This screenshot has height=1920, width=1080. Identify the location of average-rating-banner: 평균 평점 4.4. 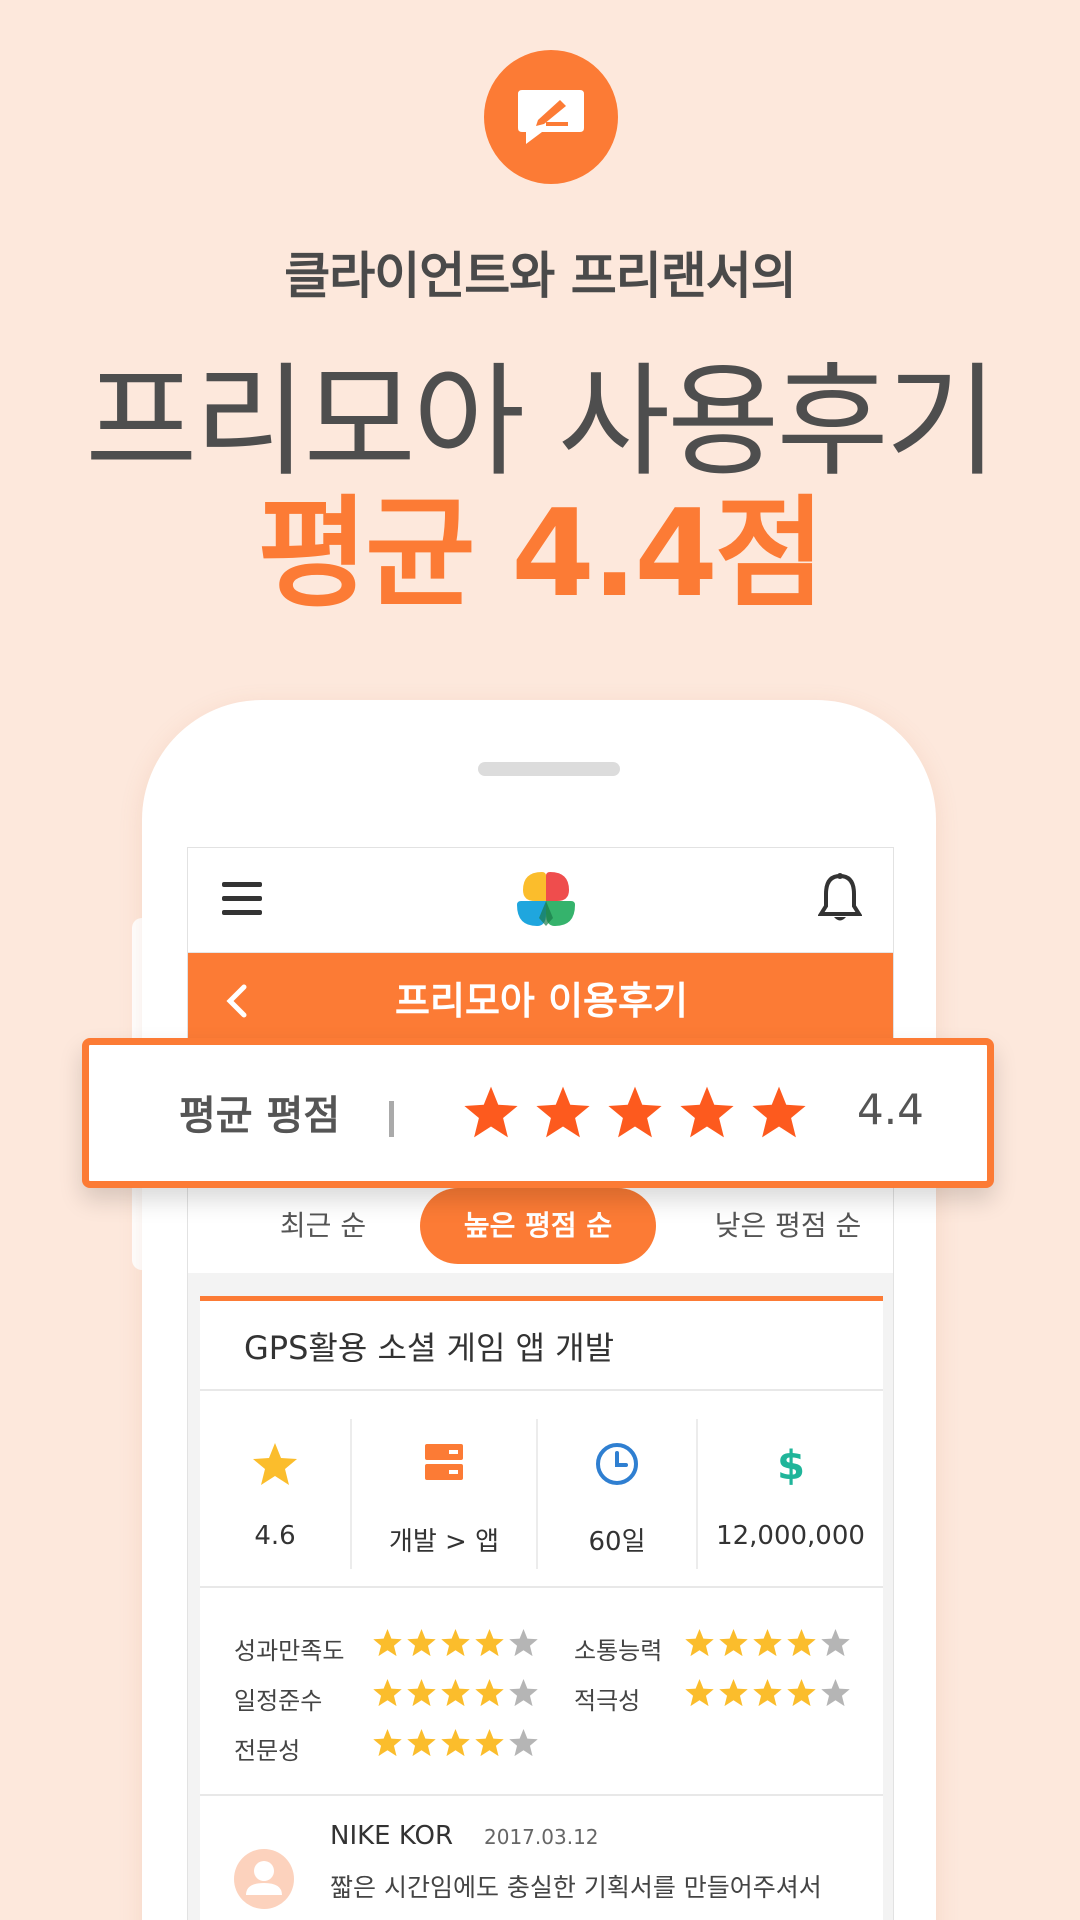
(538, 1113).